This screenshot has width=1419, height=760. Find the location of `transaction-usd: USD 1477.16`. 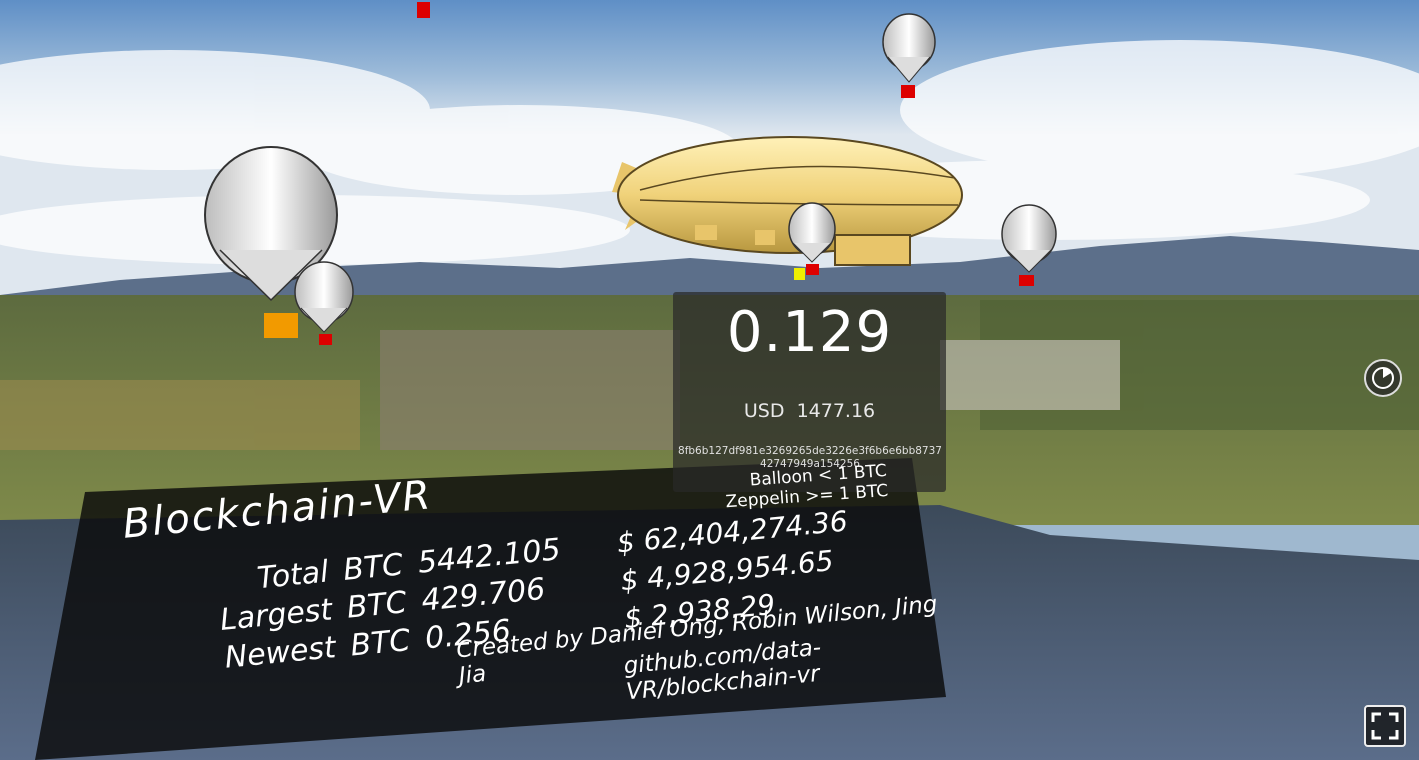

transaction-usd: USD 1477.16 is located at coordinates (809, 411).